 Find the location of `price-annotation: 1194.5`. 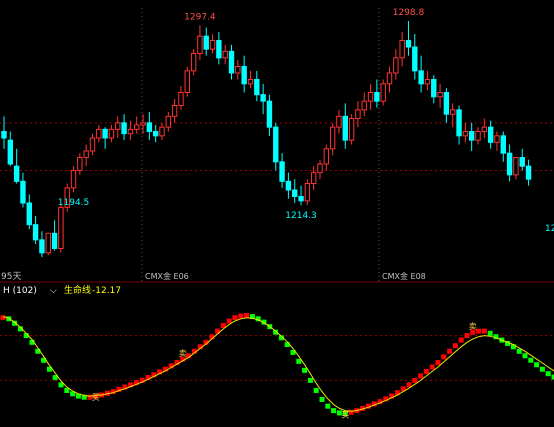

price-annotation: 1194.5 is located at coordinates (74, 203).